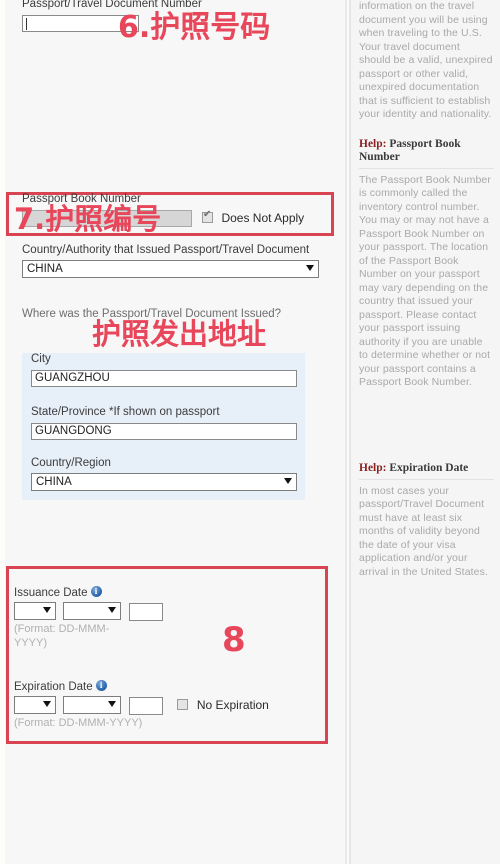  I want to click on expiration-date-inputs: No Expiration, so click(141, 706).